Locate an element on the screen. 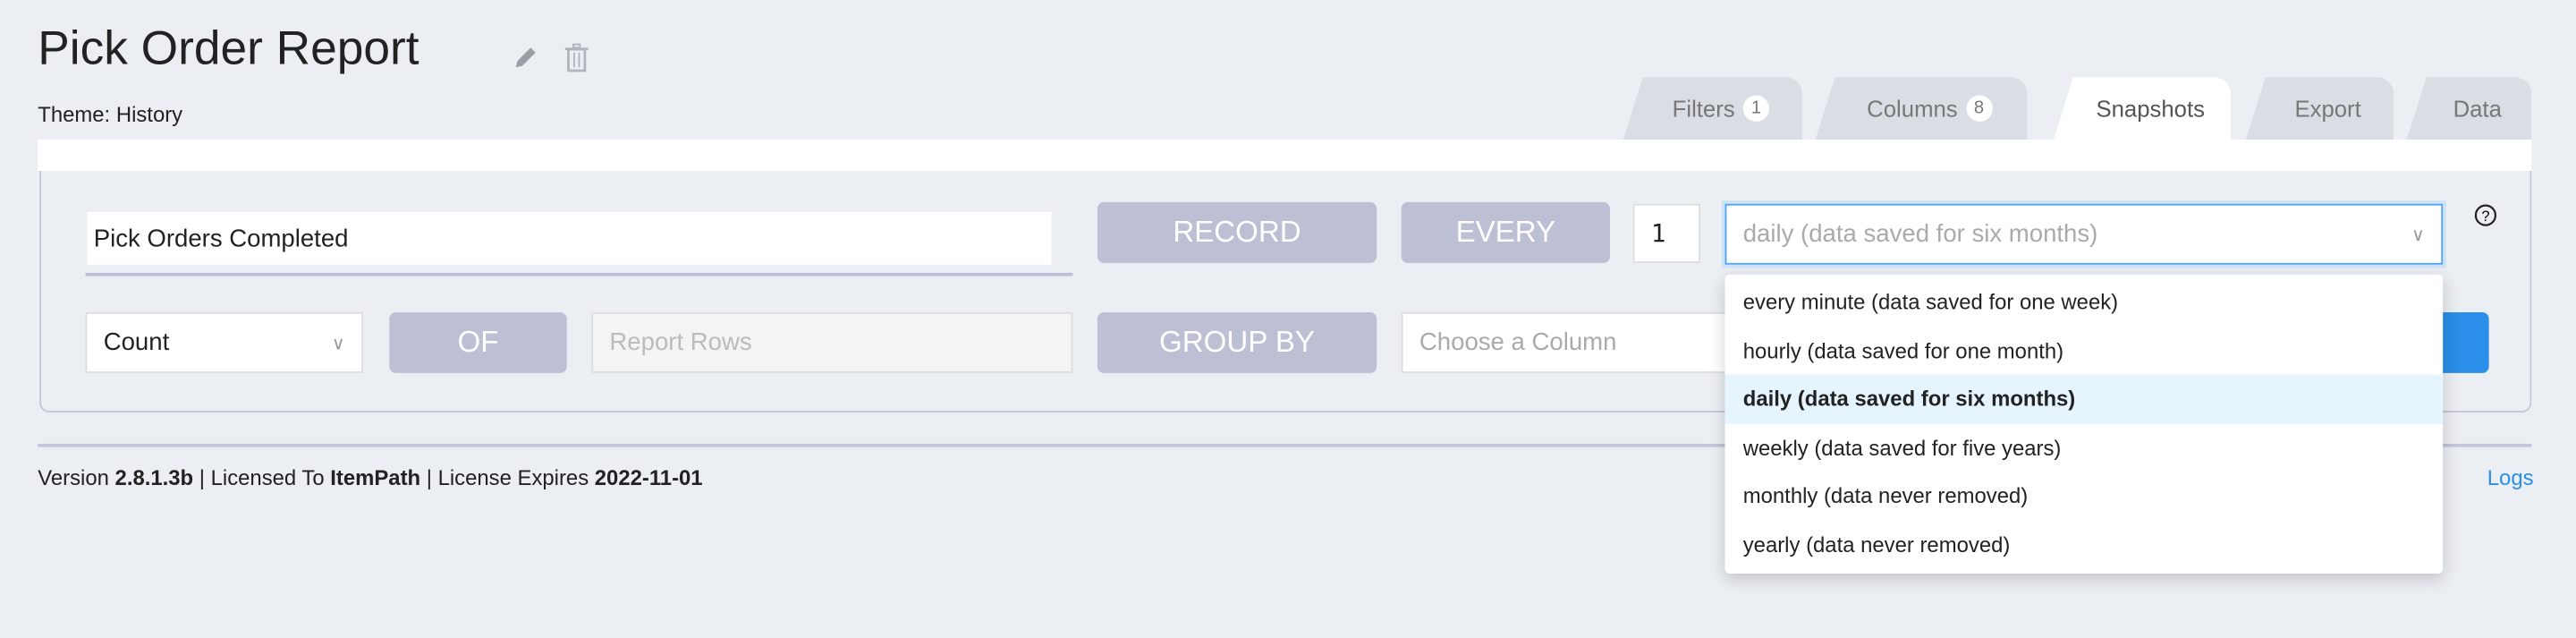  tab-columns: Columns 8 is located at coordinates (1921, 108).